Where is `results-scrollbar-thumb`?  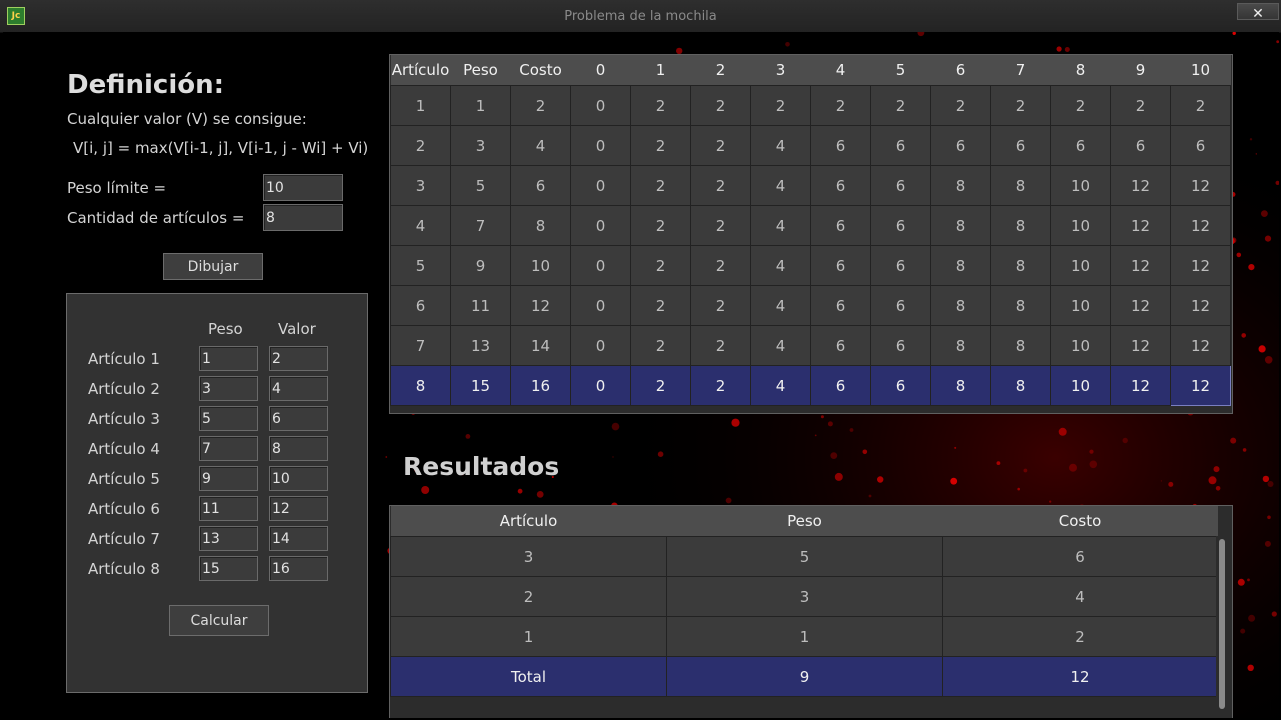 results-scrollbar-thumb is located at coordinates (1222, 624).